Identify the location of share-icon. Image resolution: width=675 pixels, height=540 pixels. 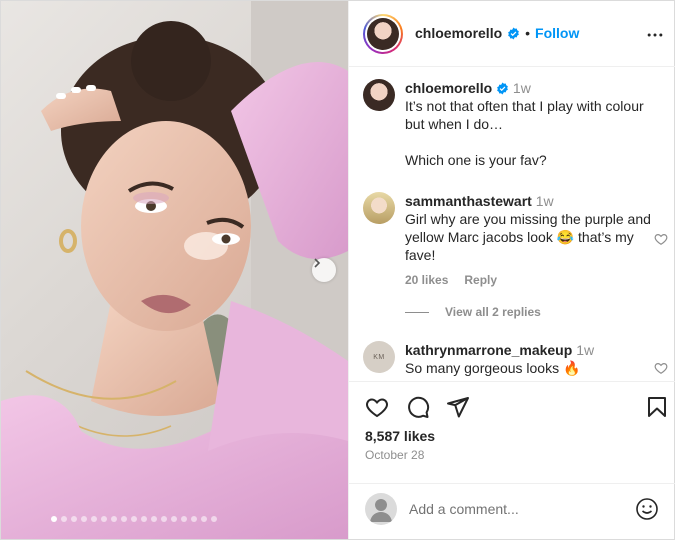
(458, 407).